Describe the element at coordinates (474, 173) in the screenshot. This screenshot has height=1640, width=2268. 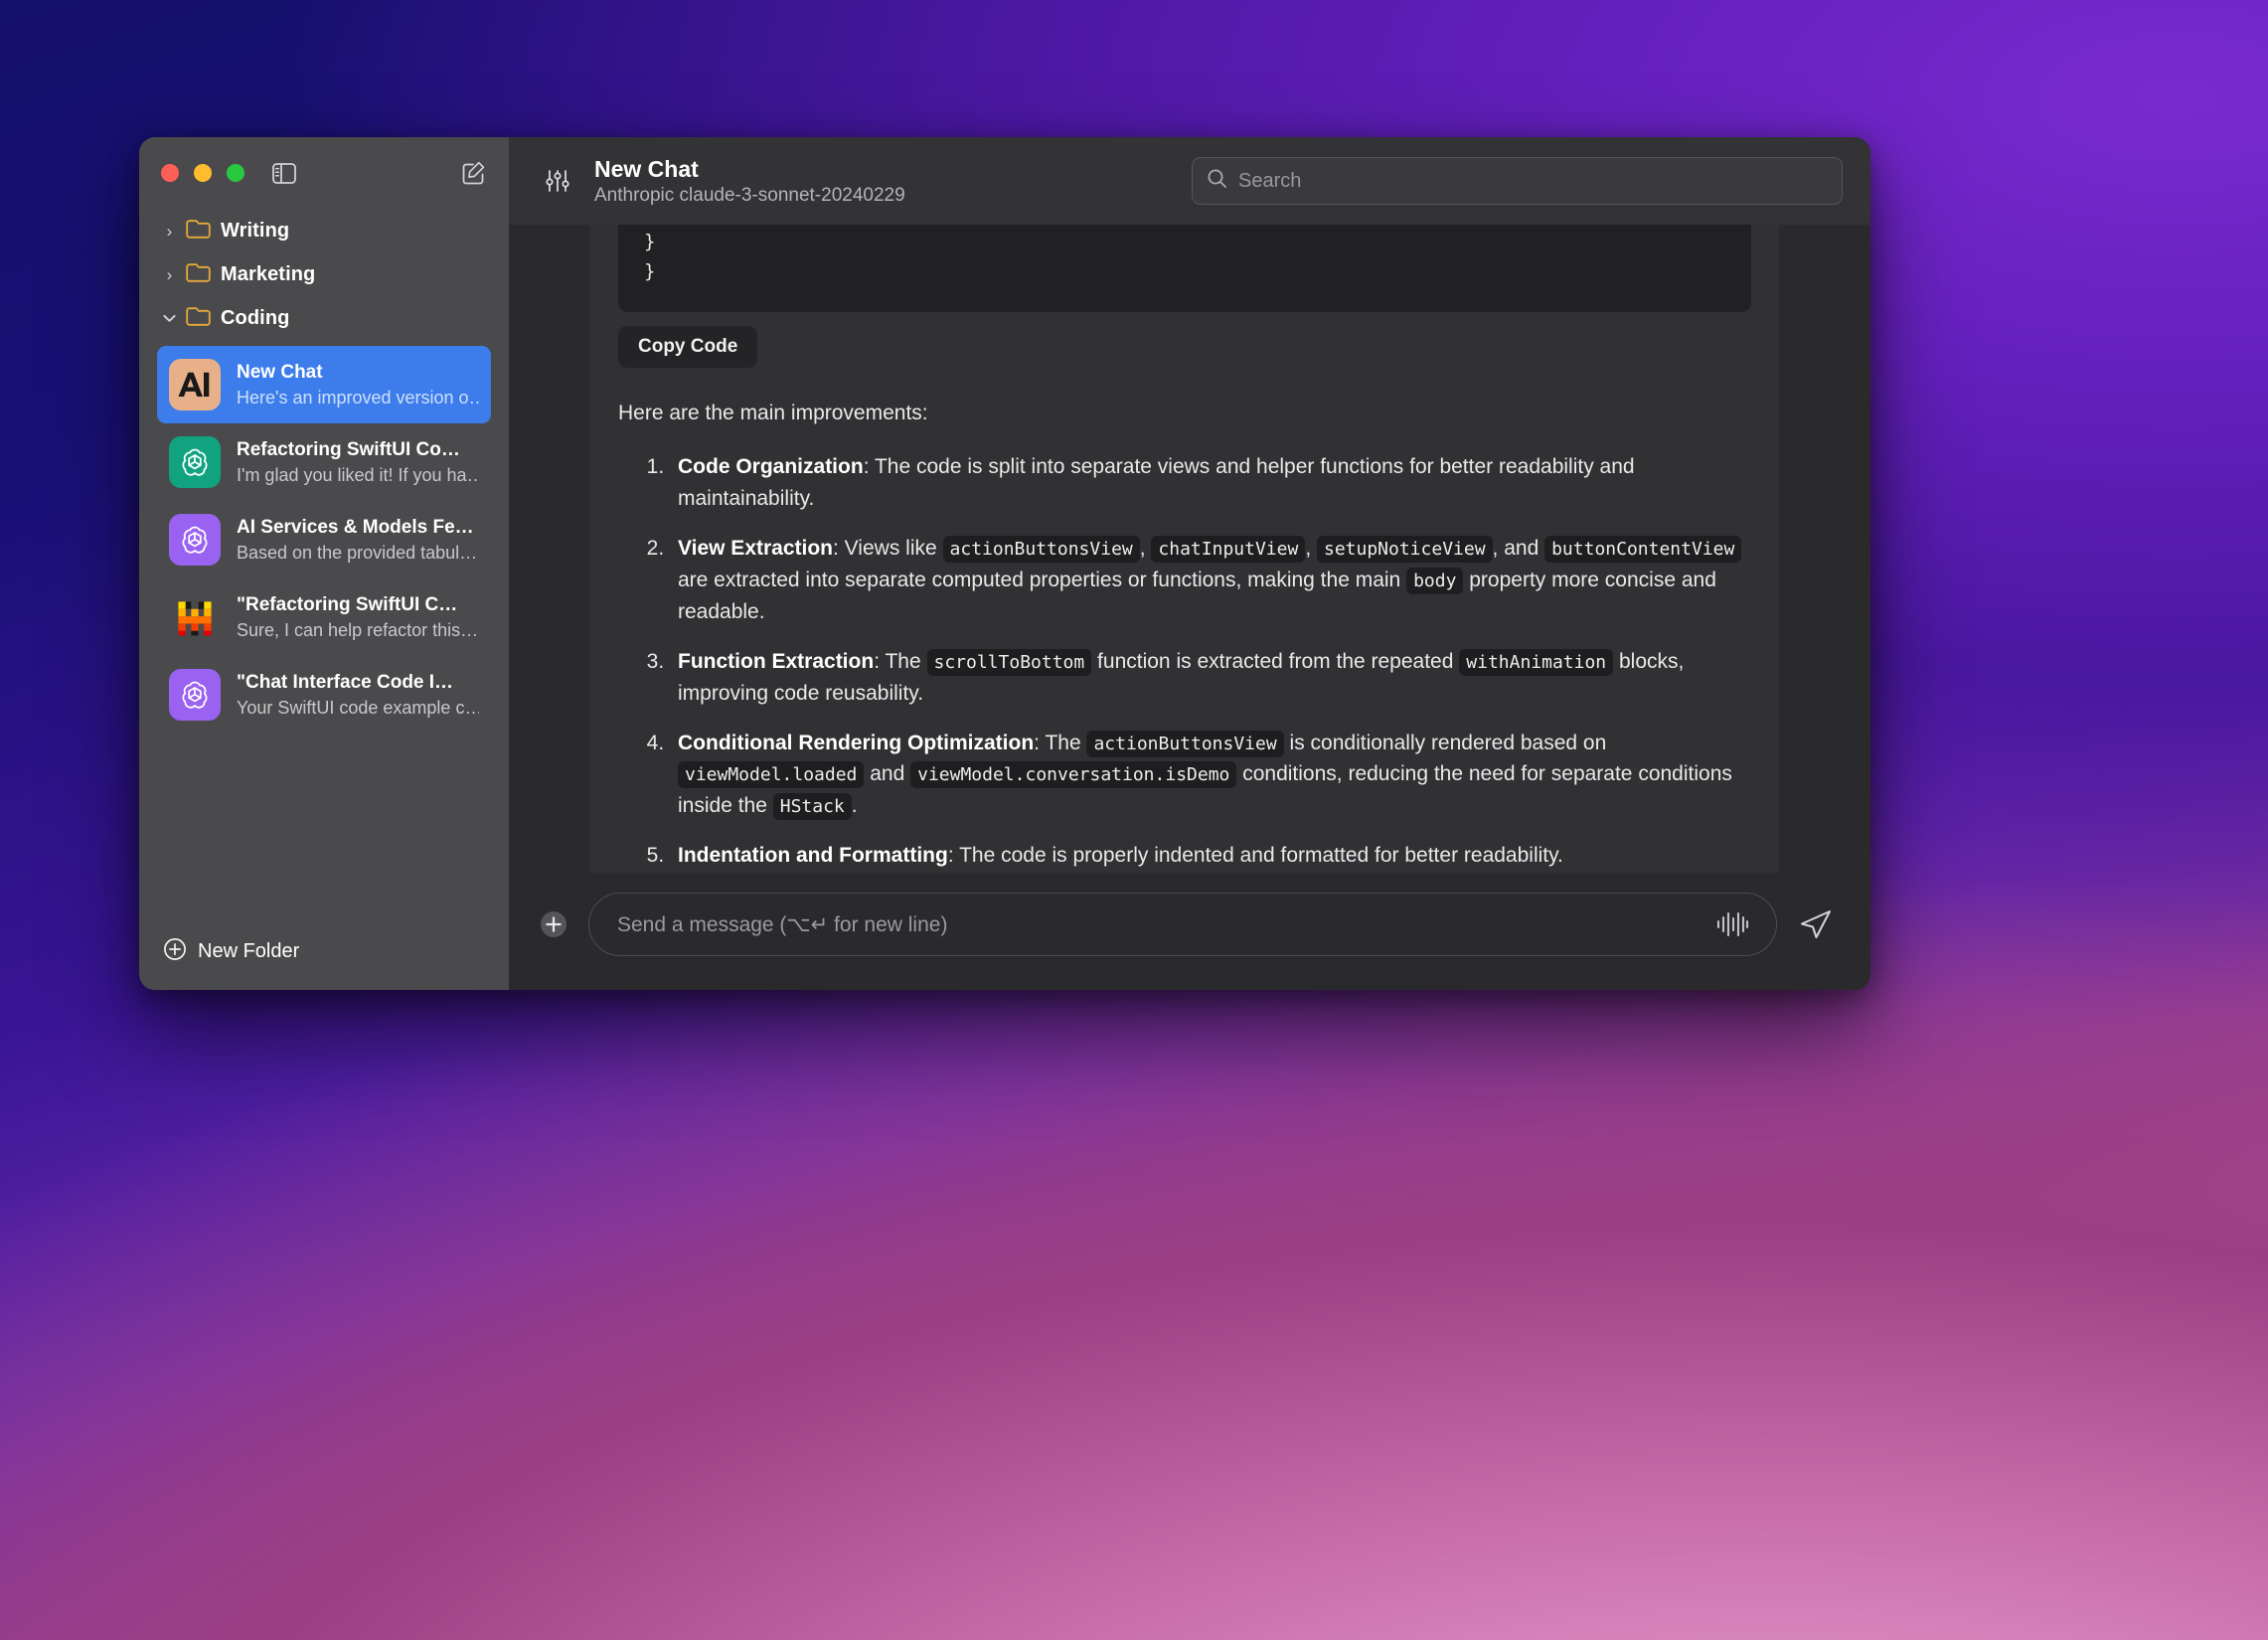
I see `compose-icon` at that location.